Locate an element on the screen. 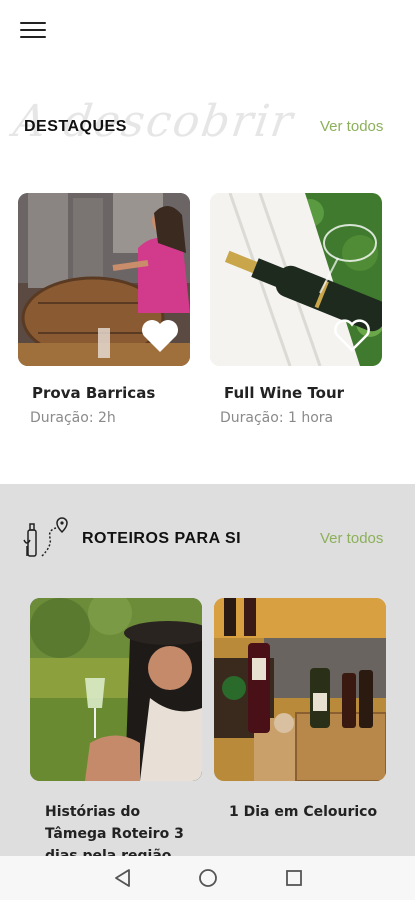 The width and height of the screenshot is (415, 900). system-nav-bar is located at coordinates (207, 878).